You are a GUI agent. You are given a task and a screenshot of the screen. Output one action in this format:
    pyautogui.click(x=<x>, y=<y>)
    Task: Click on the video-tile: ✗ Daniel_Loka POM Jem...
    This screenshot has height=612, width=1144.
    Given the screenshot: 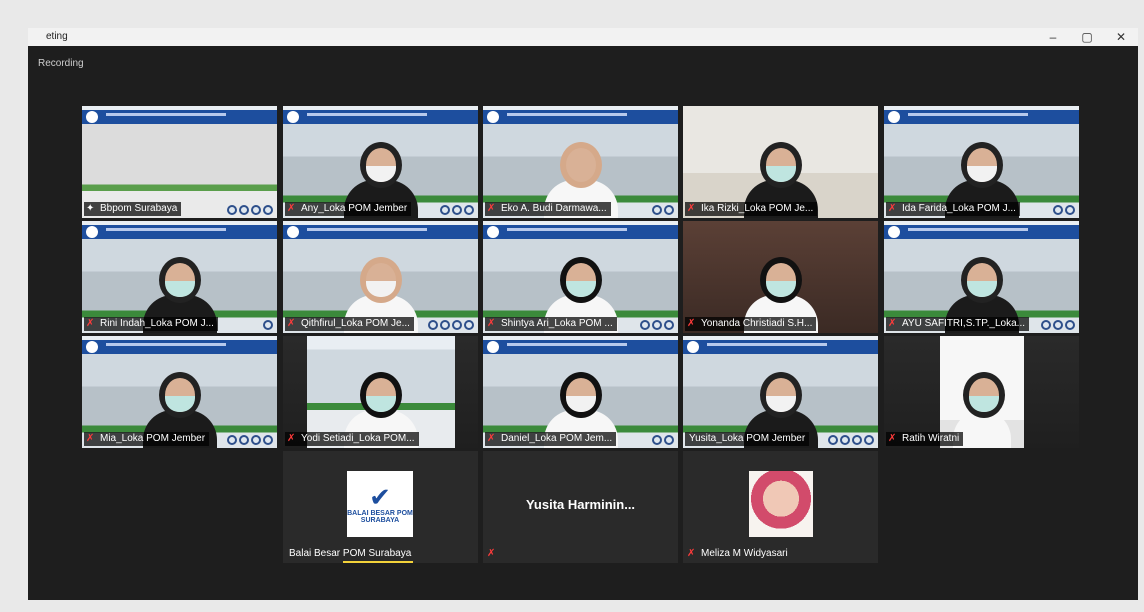 What is the action you would take?
    pyautogui.click(x=580, y=392)
    